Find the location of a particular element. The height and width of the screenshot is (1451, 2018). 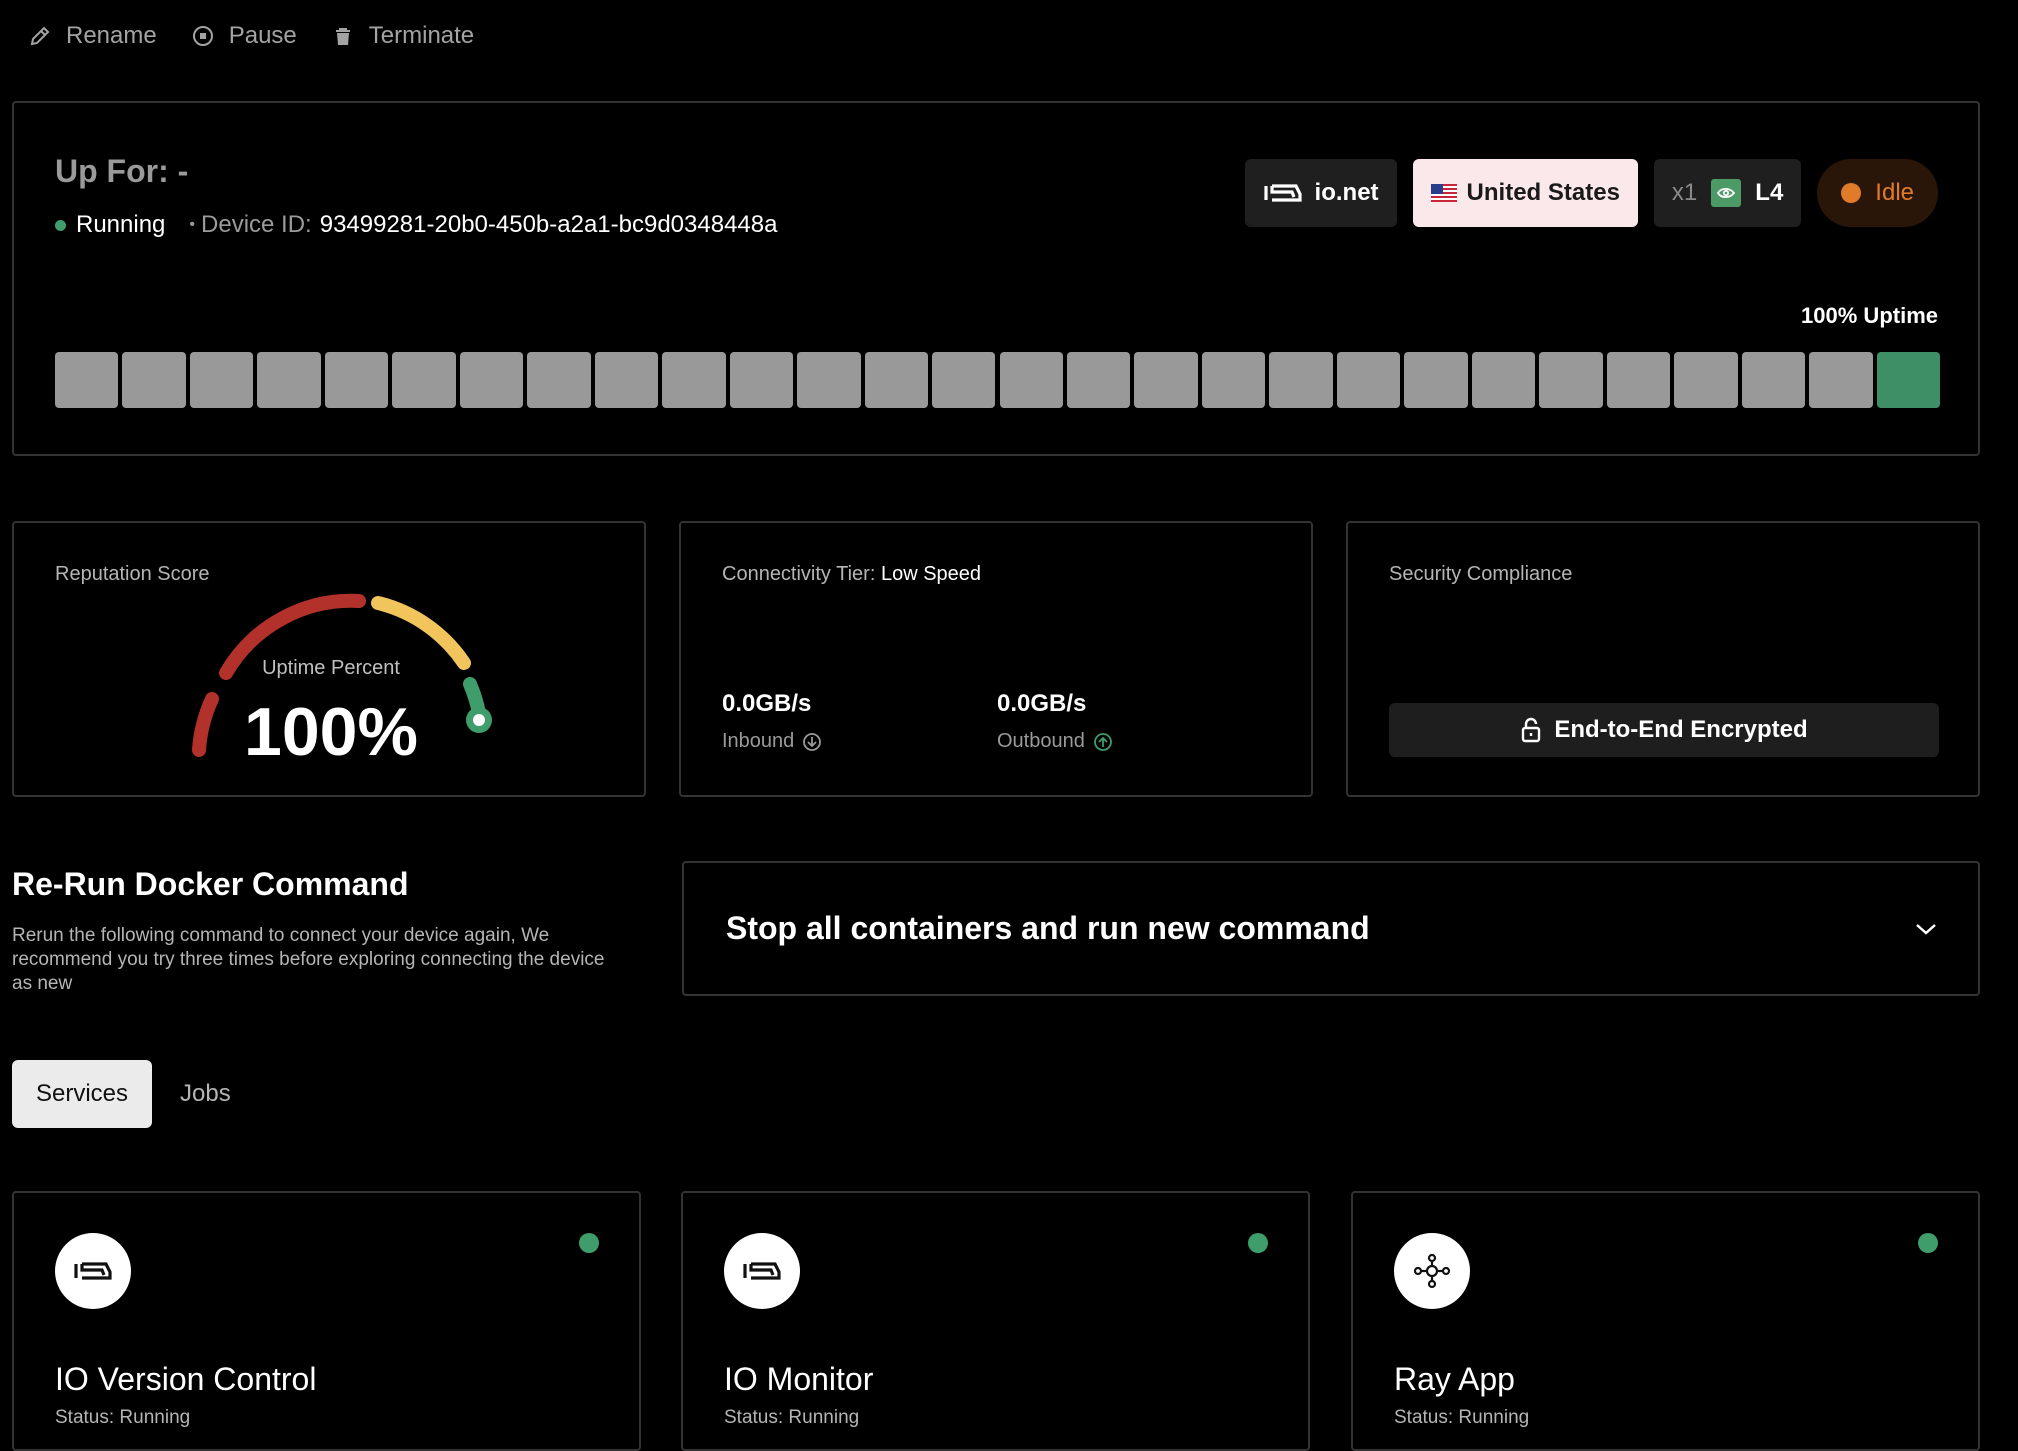

state-badge: Idle is located at coordinates (1877, 193).